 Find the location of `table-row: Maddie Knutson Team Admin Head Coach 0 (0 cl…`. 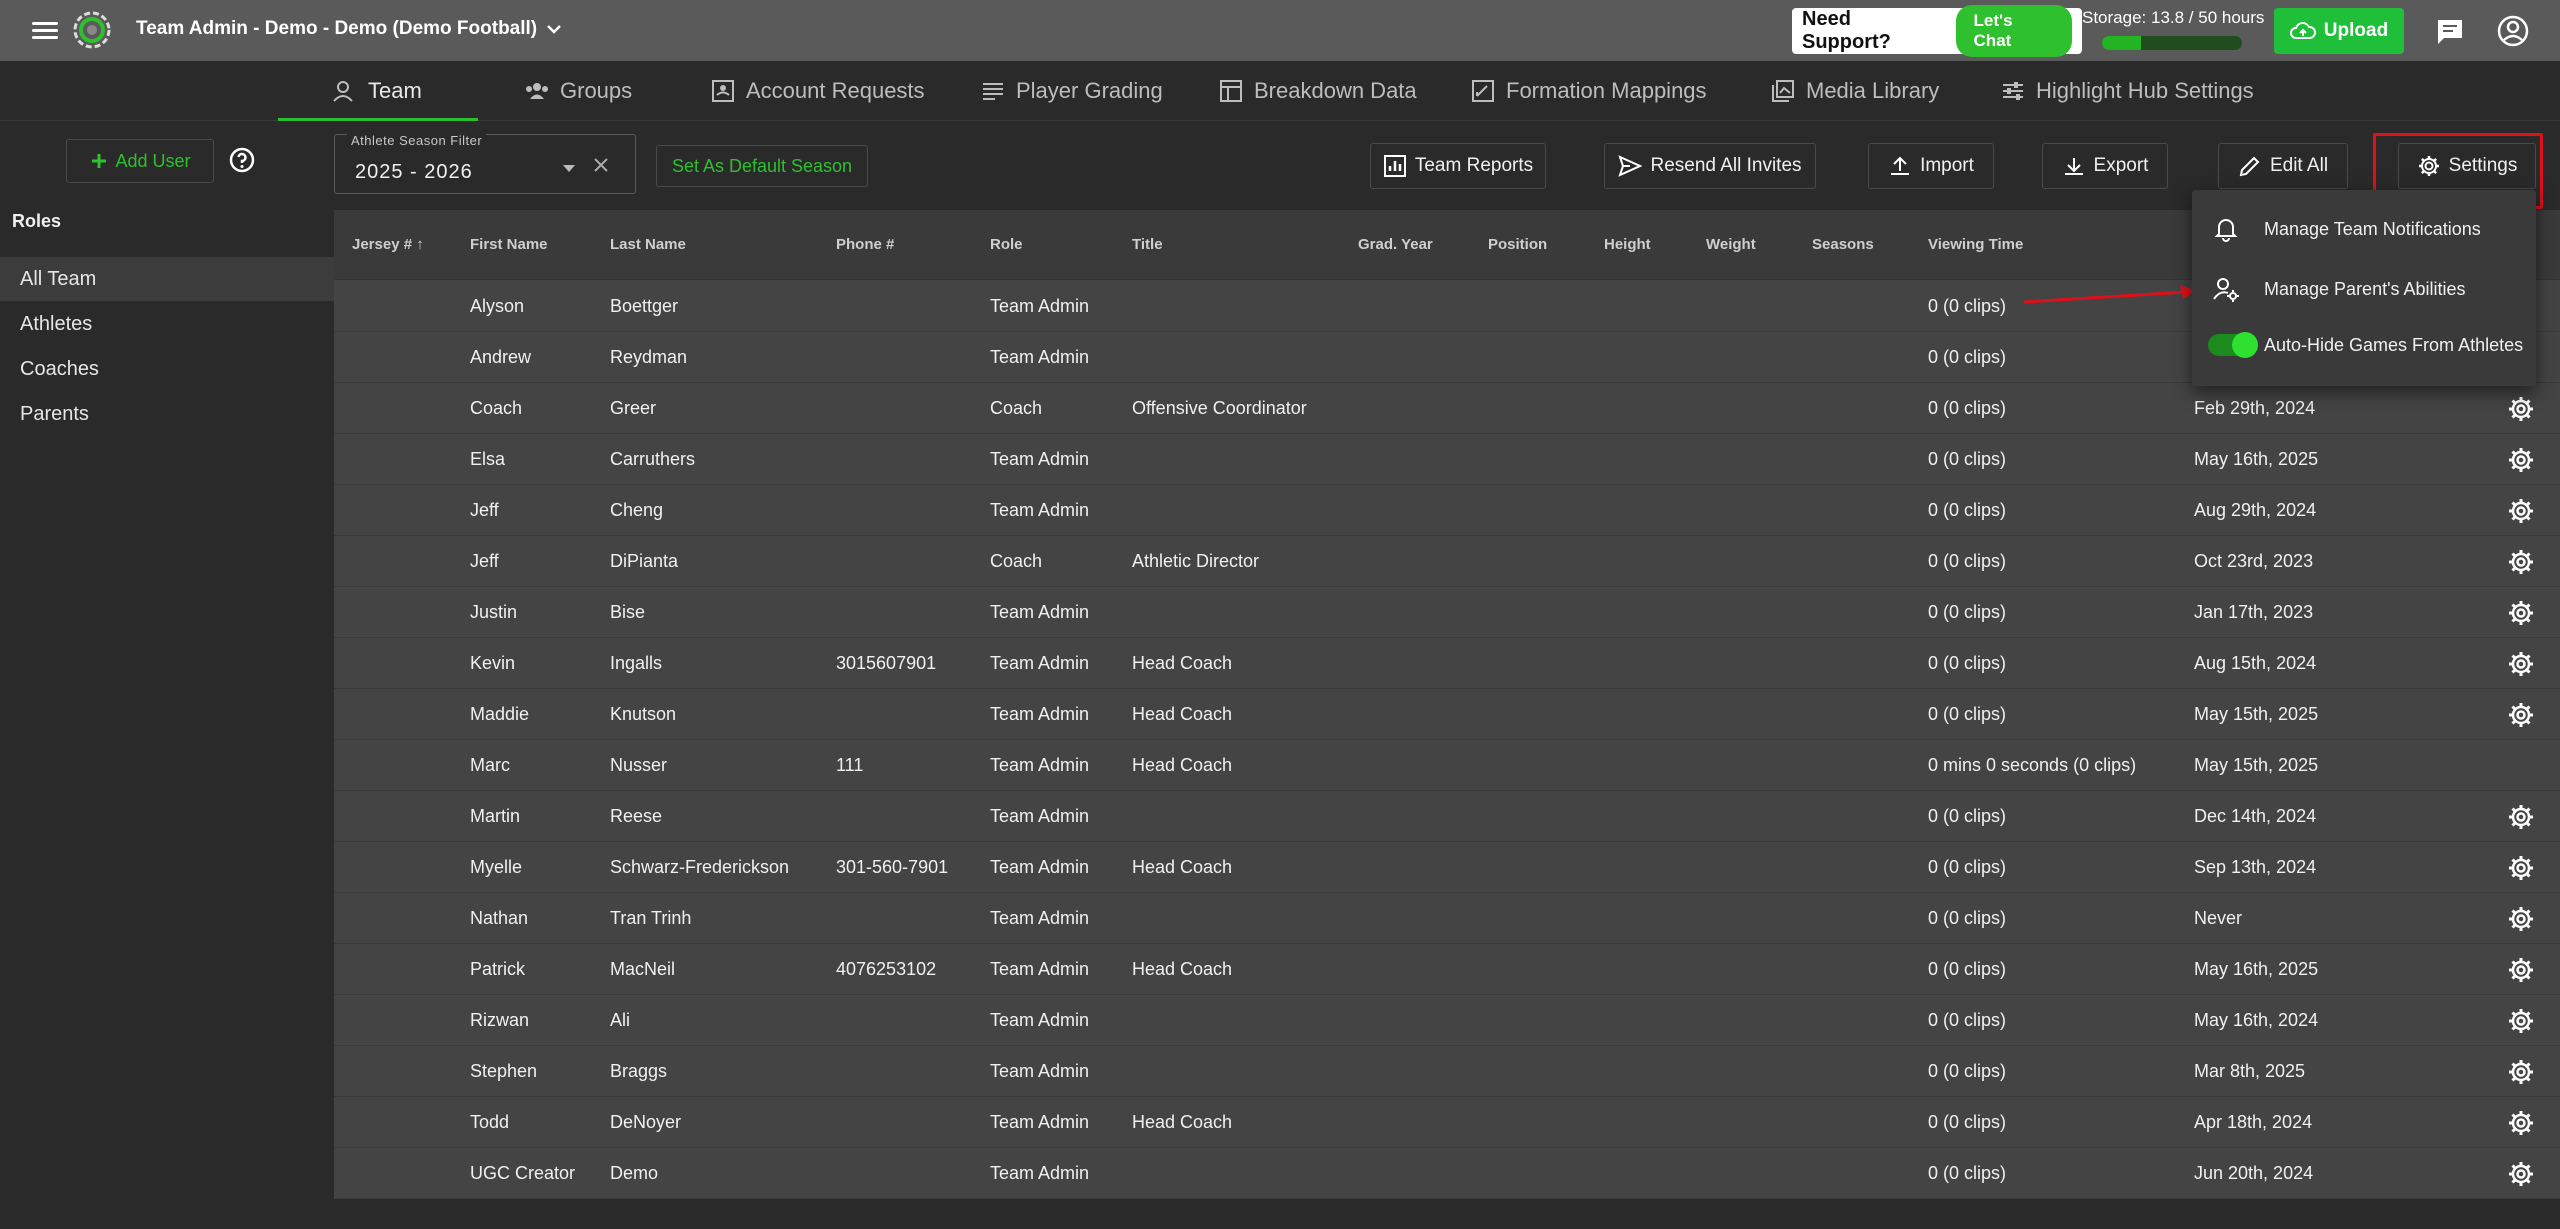

table-row: Maddie Knutson Team Admin Head Coach 0 (0 cl… is located at coordinates (1447, 714).